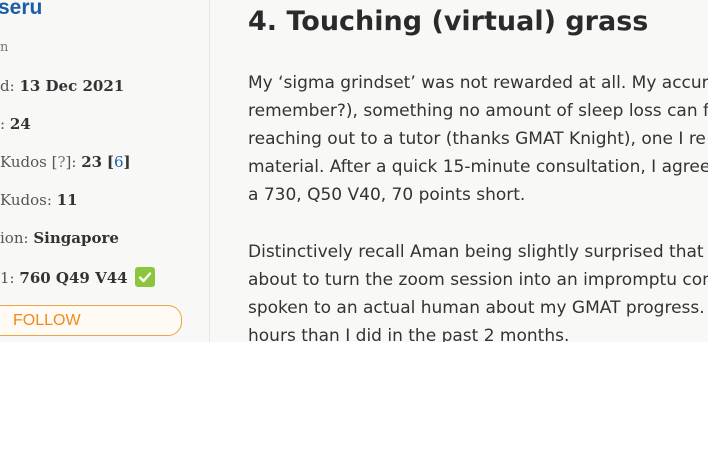 This screenshot has width=708, height=449. I want to click on kudos-given-label: Kudos:, so click(26, 200).